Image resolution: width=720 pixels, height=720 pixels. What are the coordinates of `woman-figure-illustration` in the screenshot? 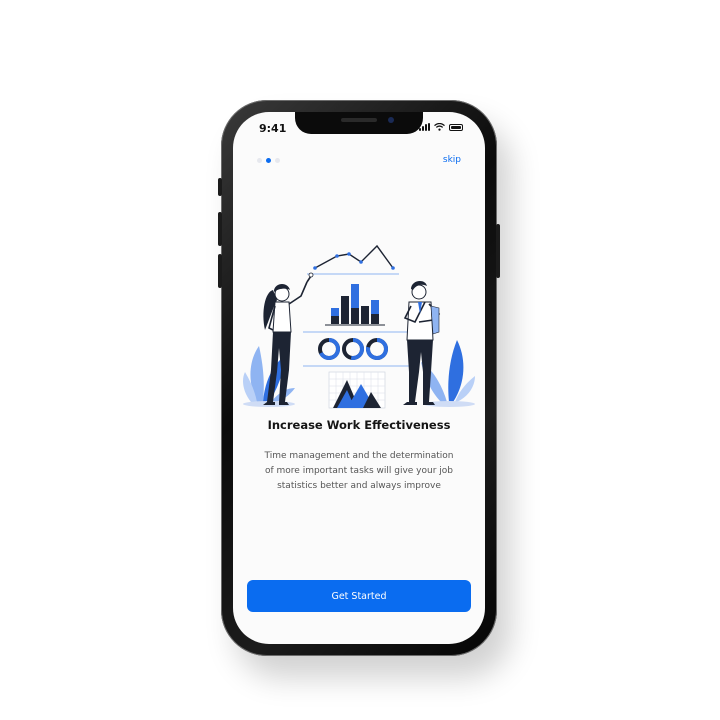 It's located at (288, 338).